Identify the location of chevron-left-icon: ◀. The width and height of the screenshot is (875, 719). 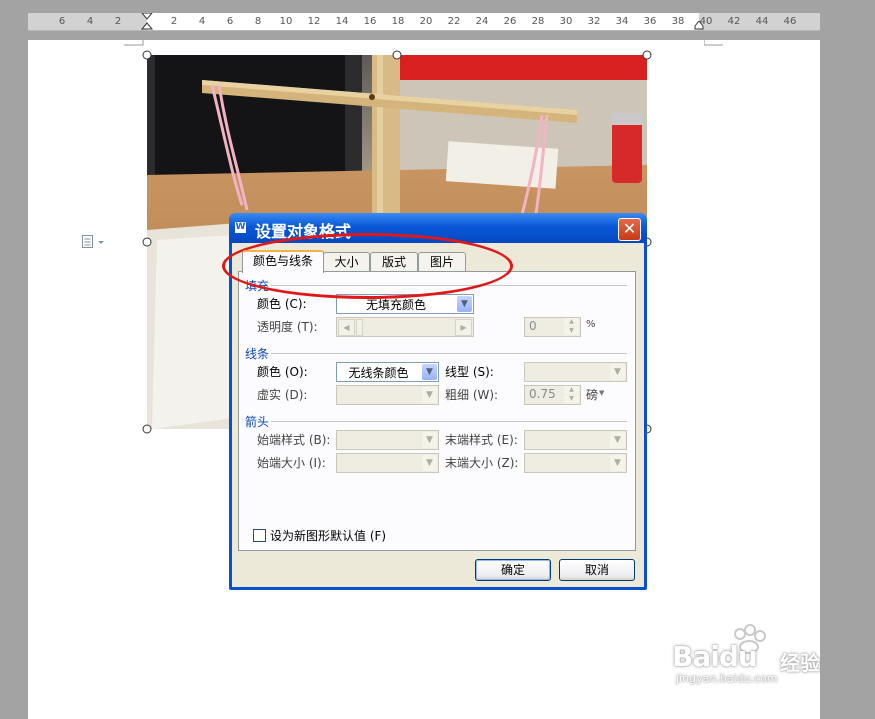
(346, 327).